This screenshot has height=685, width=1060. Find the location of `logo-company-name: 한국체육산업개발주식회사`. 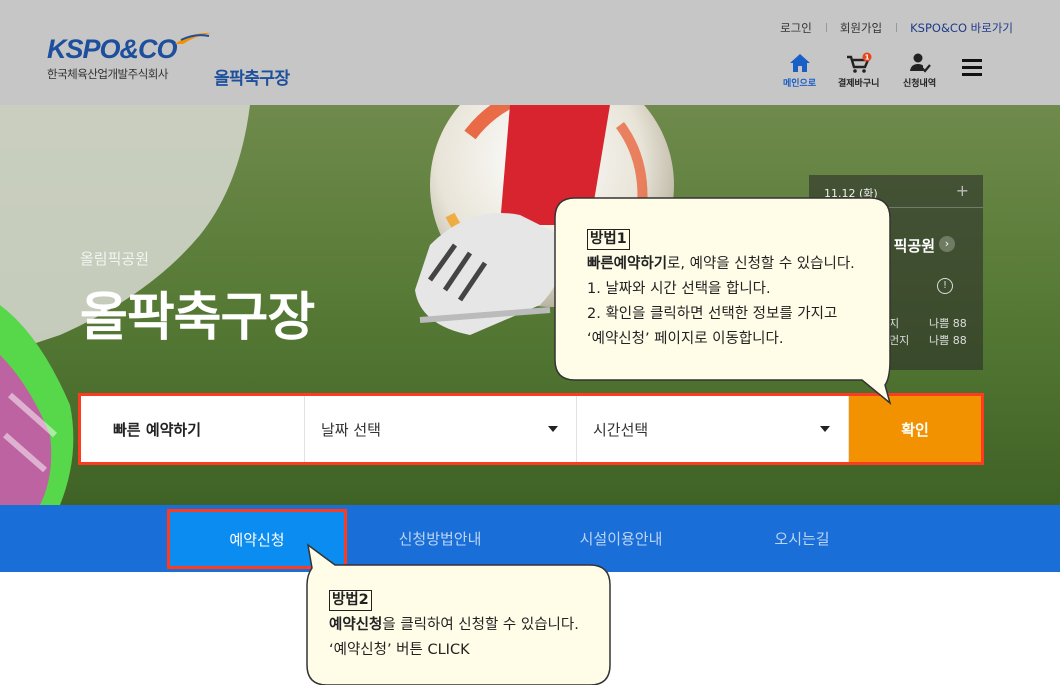

logo-company-name: 한국체육산업개발주식회사 is located at coordinates (107, 74).